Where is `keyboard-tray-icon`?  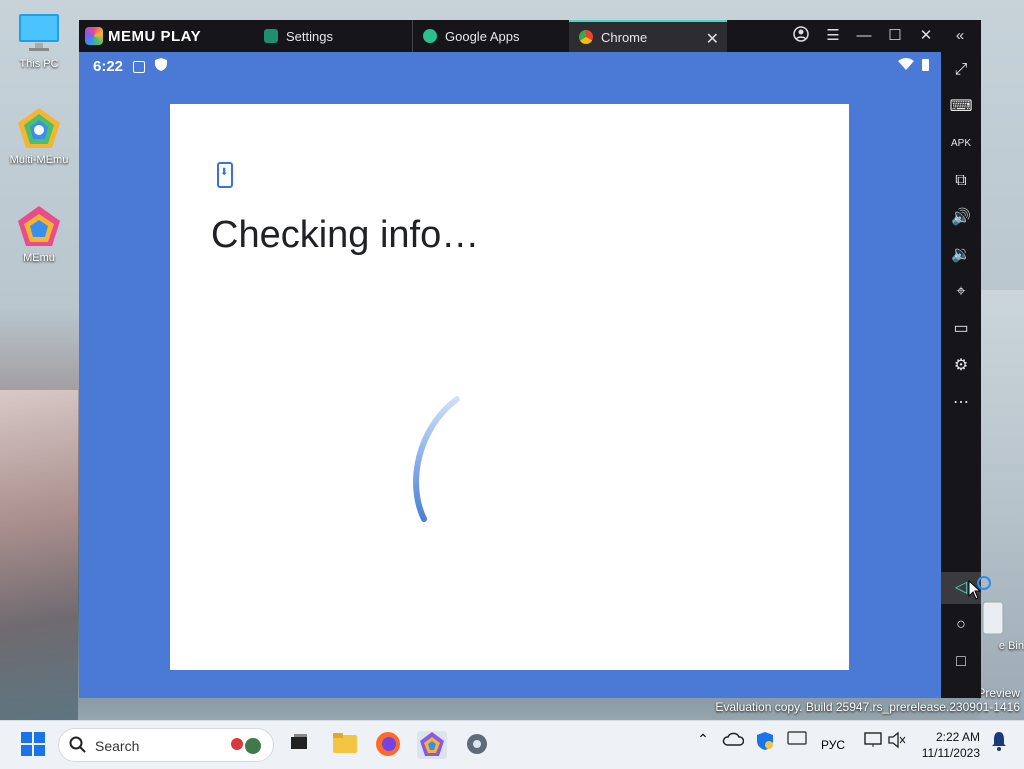 keyboard-tray-icon is located at coordinates (797, 745).